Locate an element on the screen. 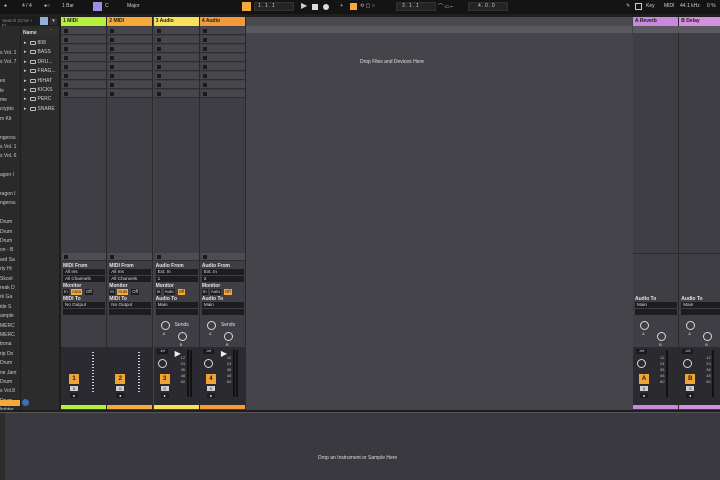 This screenshot has height=480, width=720. output-type-select: No Output is located at coordinates (84, 305).